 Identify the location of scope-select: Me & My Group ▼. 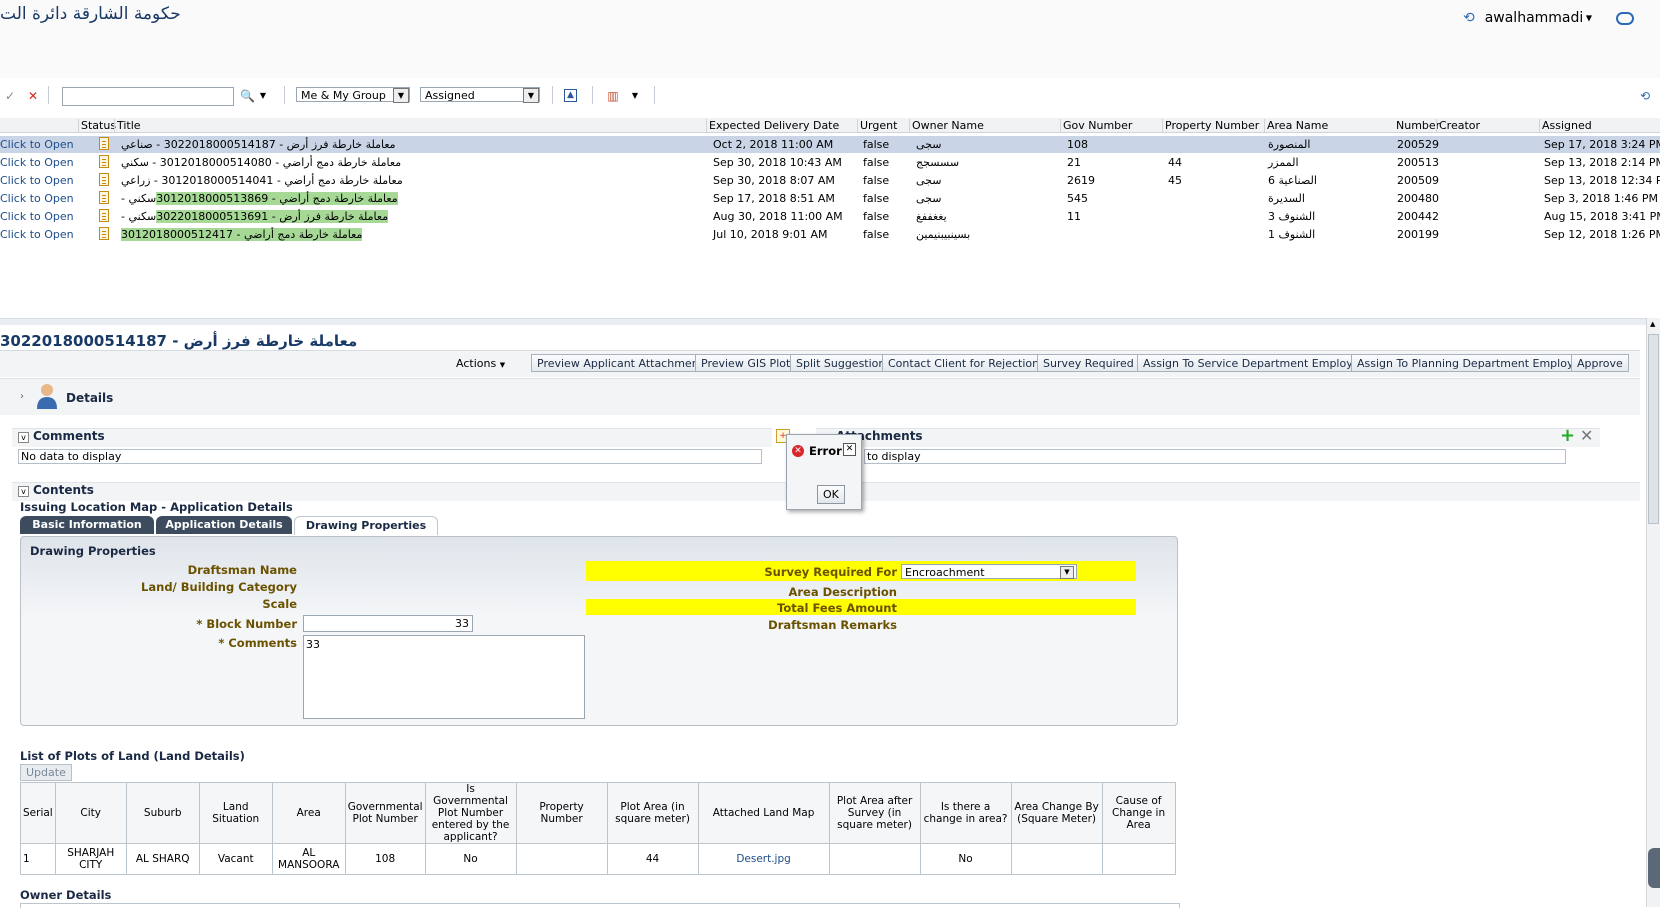
(353, 95).